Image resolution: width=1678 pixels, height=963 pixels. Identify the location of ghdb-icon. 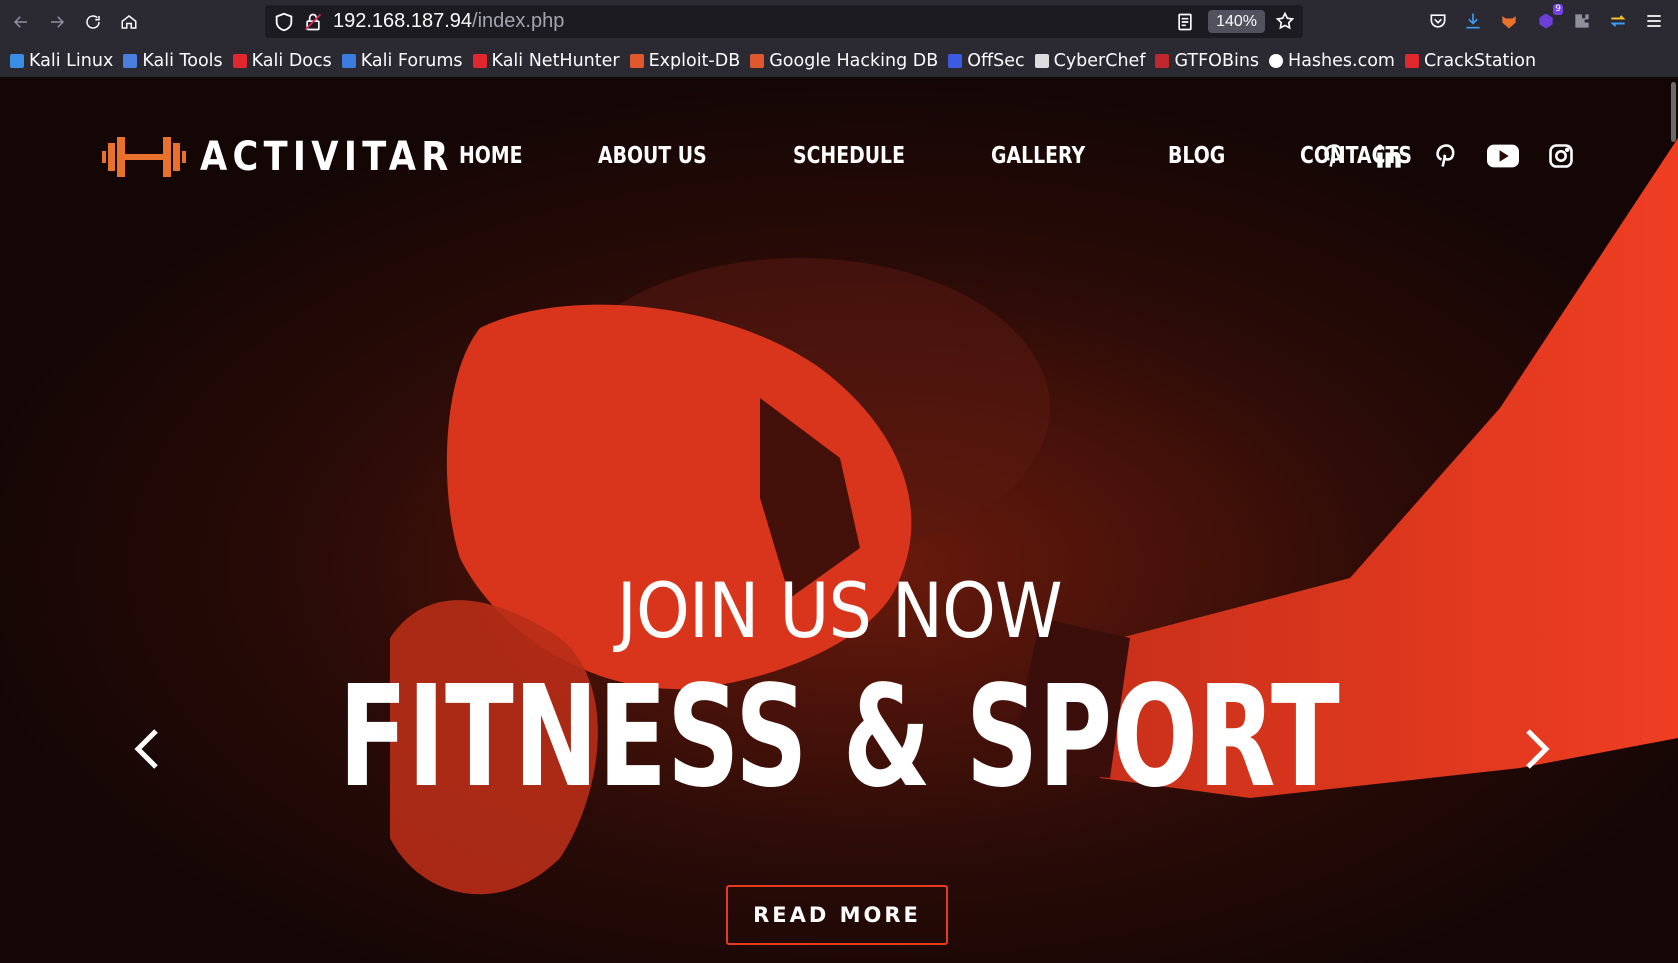
(757, 60).